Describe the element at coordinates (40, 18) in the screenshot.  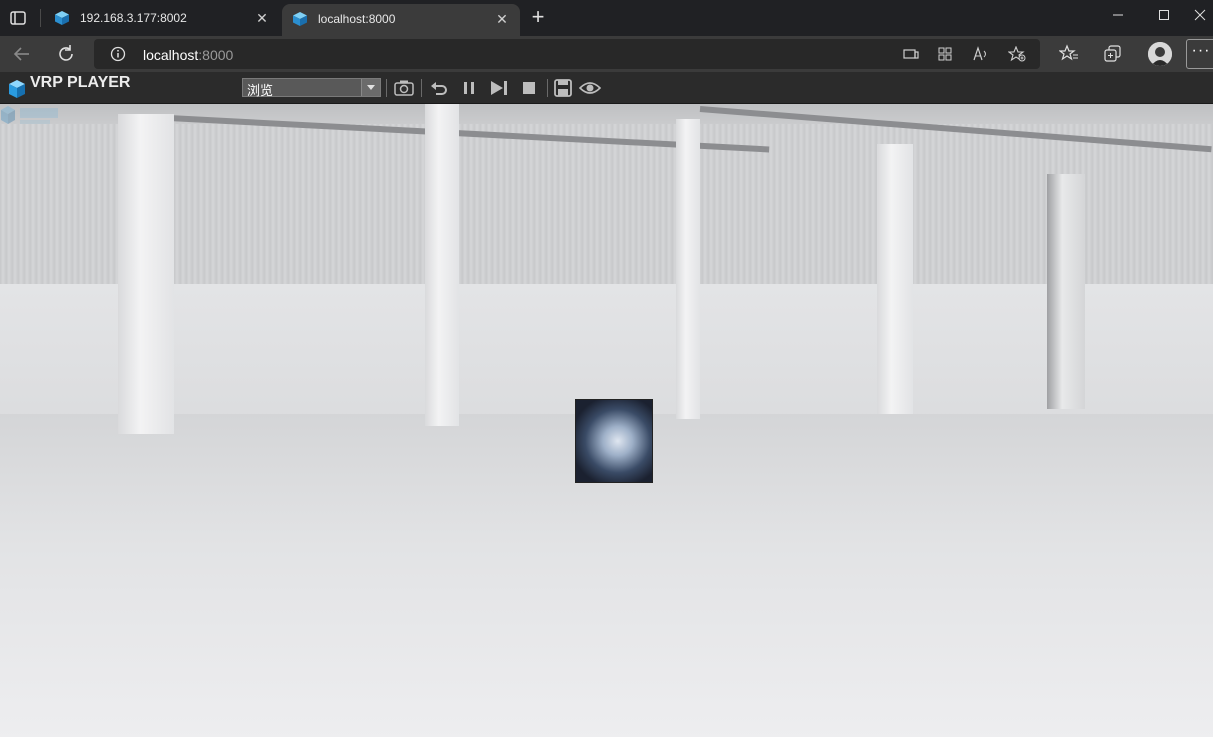
I see `tab-separator` at that location.